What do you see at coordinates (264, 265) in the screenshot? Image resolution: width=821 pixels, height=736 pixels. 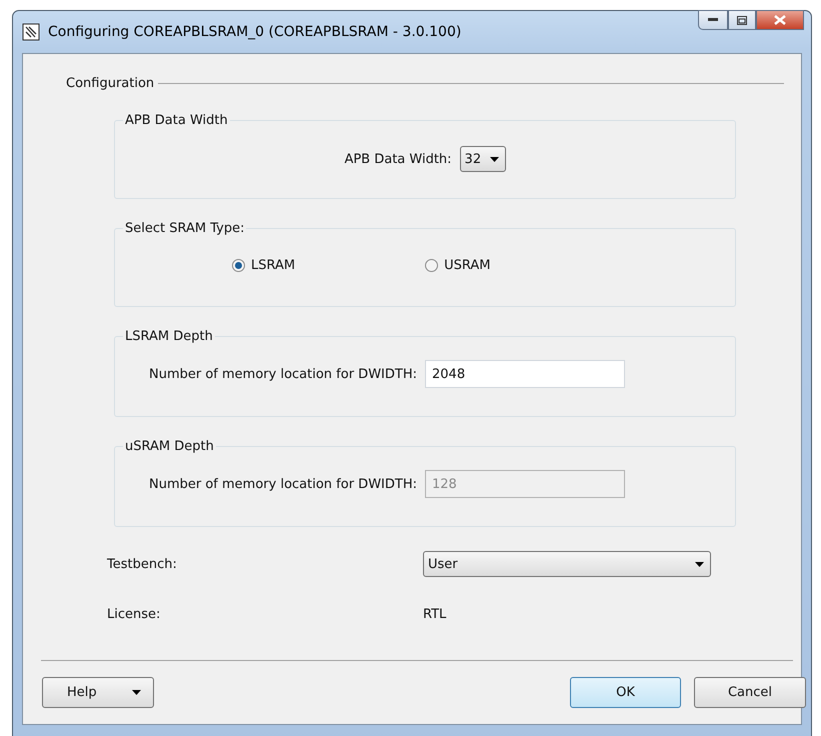 I see `radio-option: LSRAM` at bounding box center [264, 265].